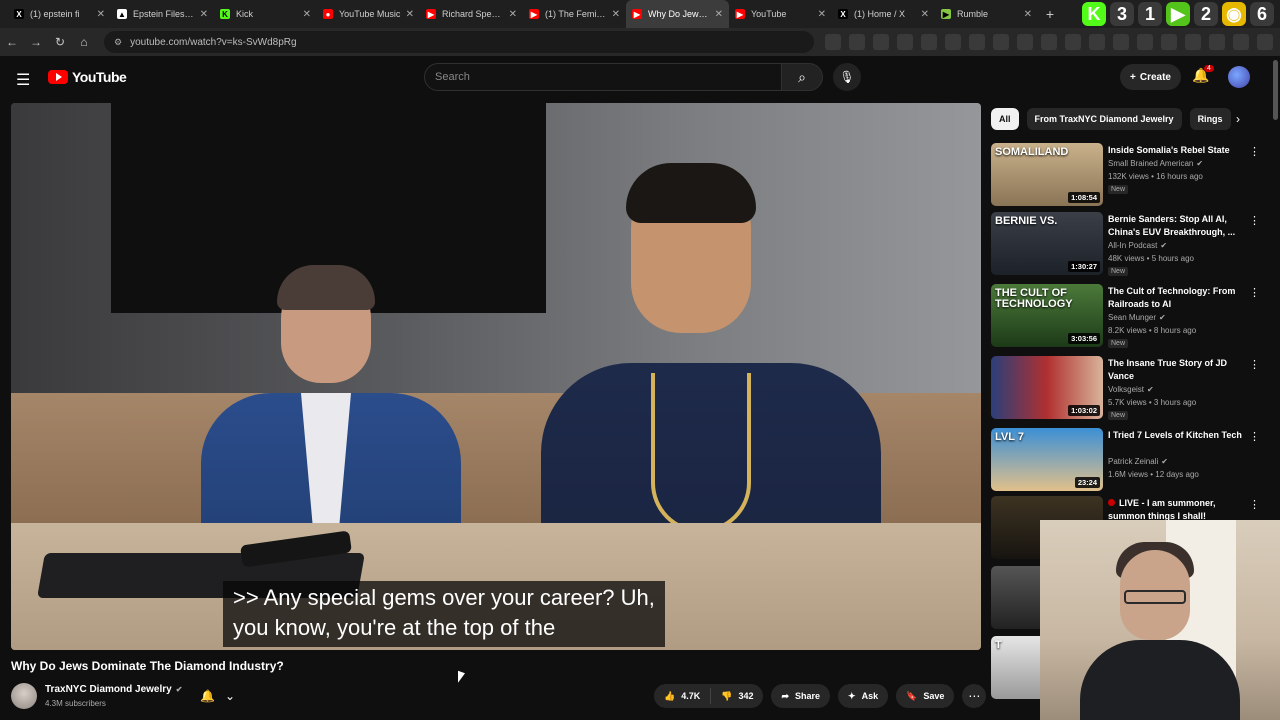  What do you see at coordinates (1050, 14) in the screenshot?
I see `new-tab-button: +` at bounding box center [1050, 14].